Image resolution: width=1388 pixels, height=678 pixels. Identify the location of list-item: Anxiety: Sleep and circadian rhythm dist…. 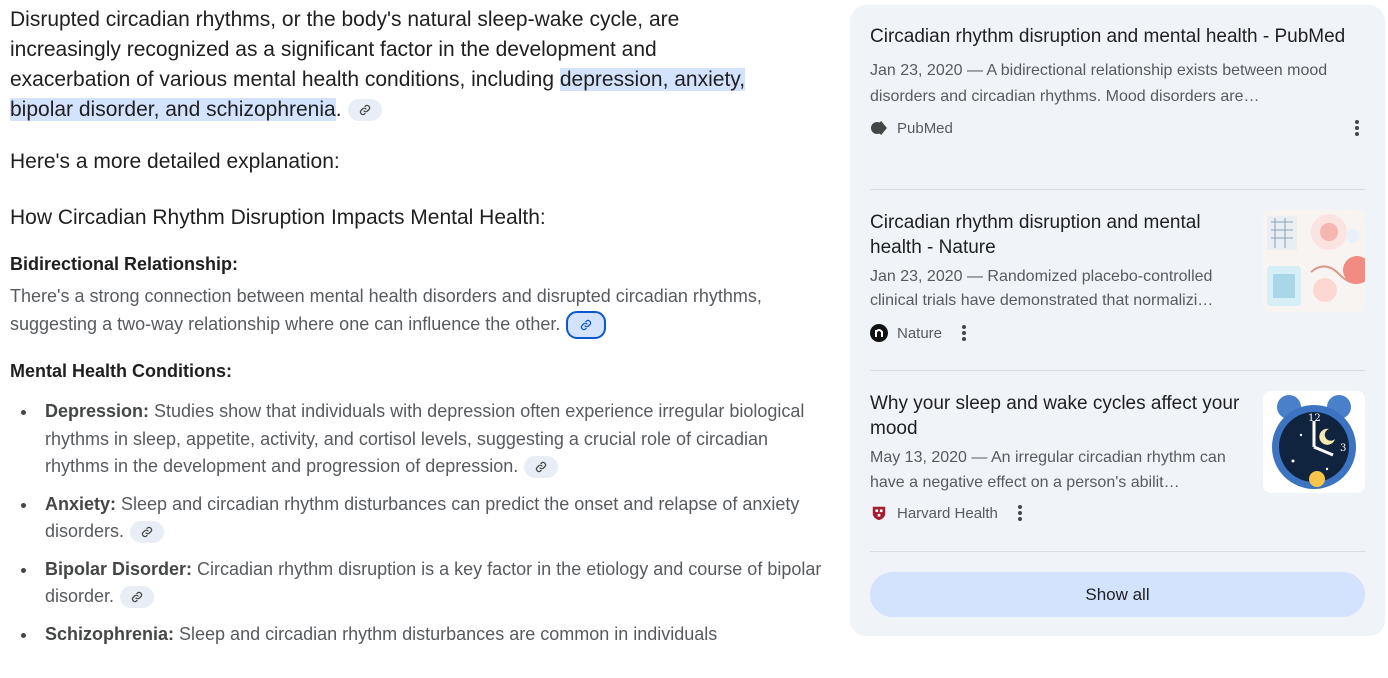
(428, 518).